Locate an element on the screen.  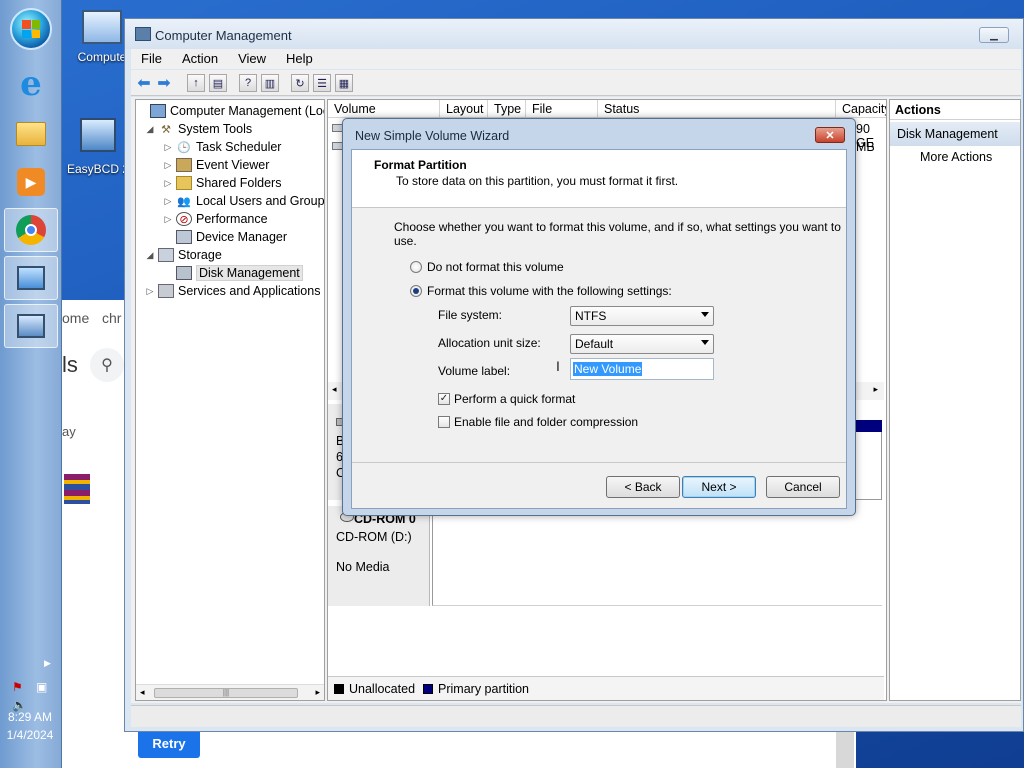
taskbar-easybcd-button is located at coordinates (31, 278).